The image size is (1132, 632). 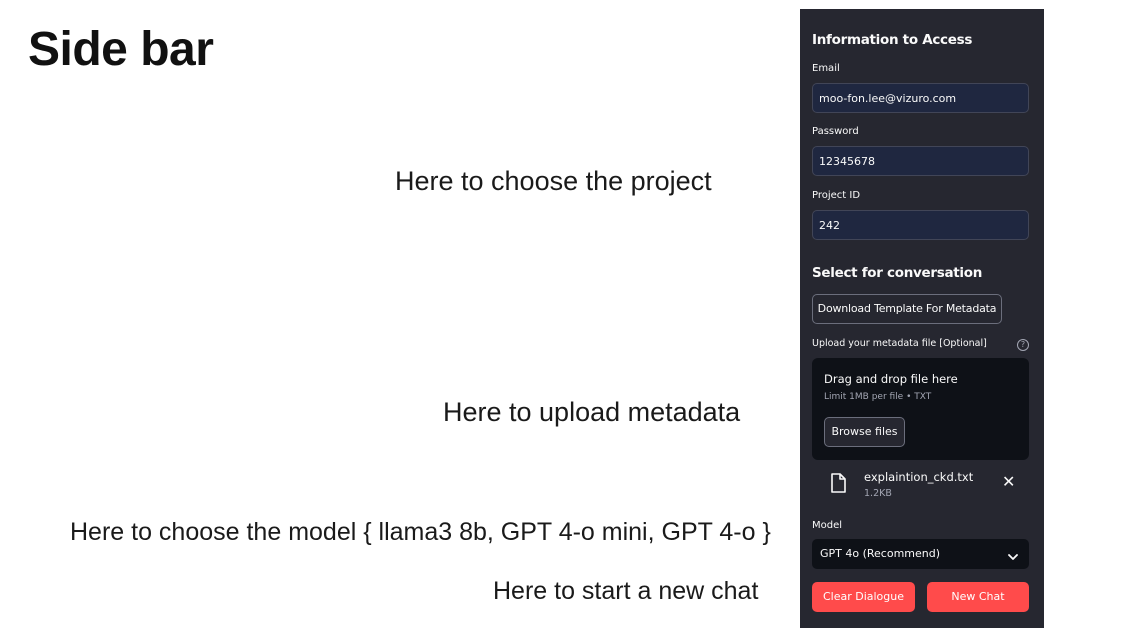 I want to click on password-field, so click(x=920, y=161).